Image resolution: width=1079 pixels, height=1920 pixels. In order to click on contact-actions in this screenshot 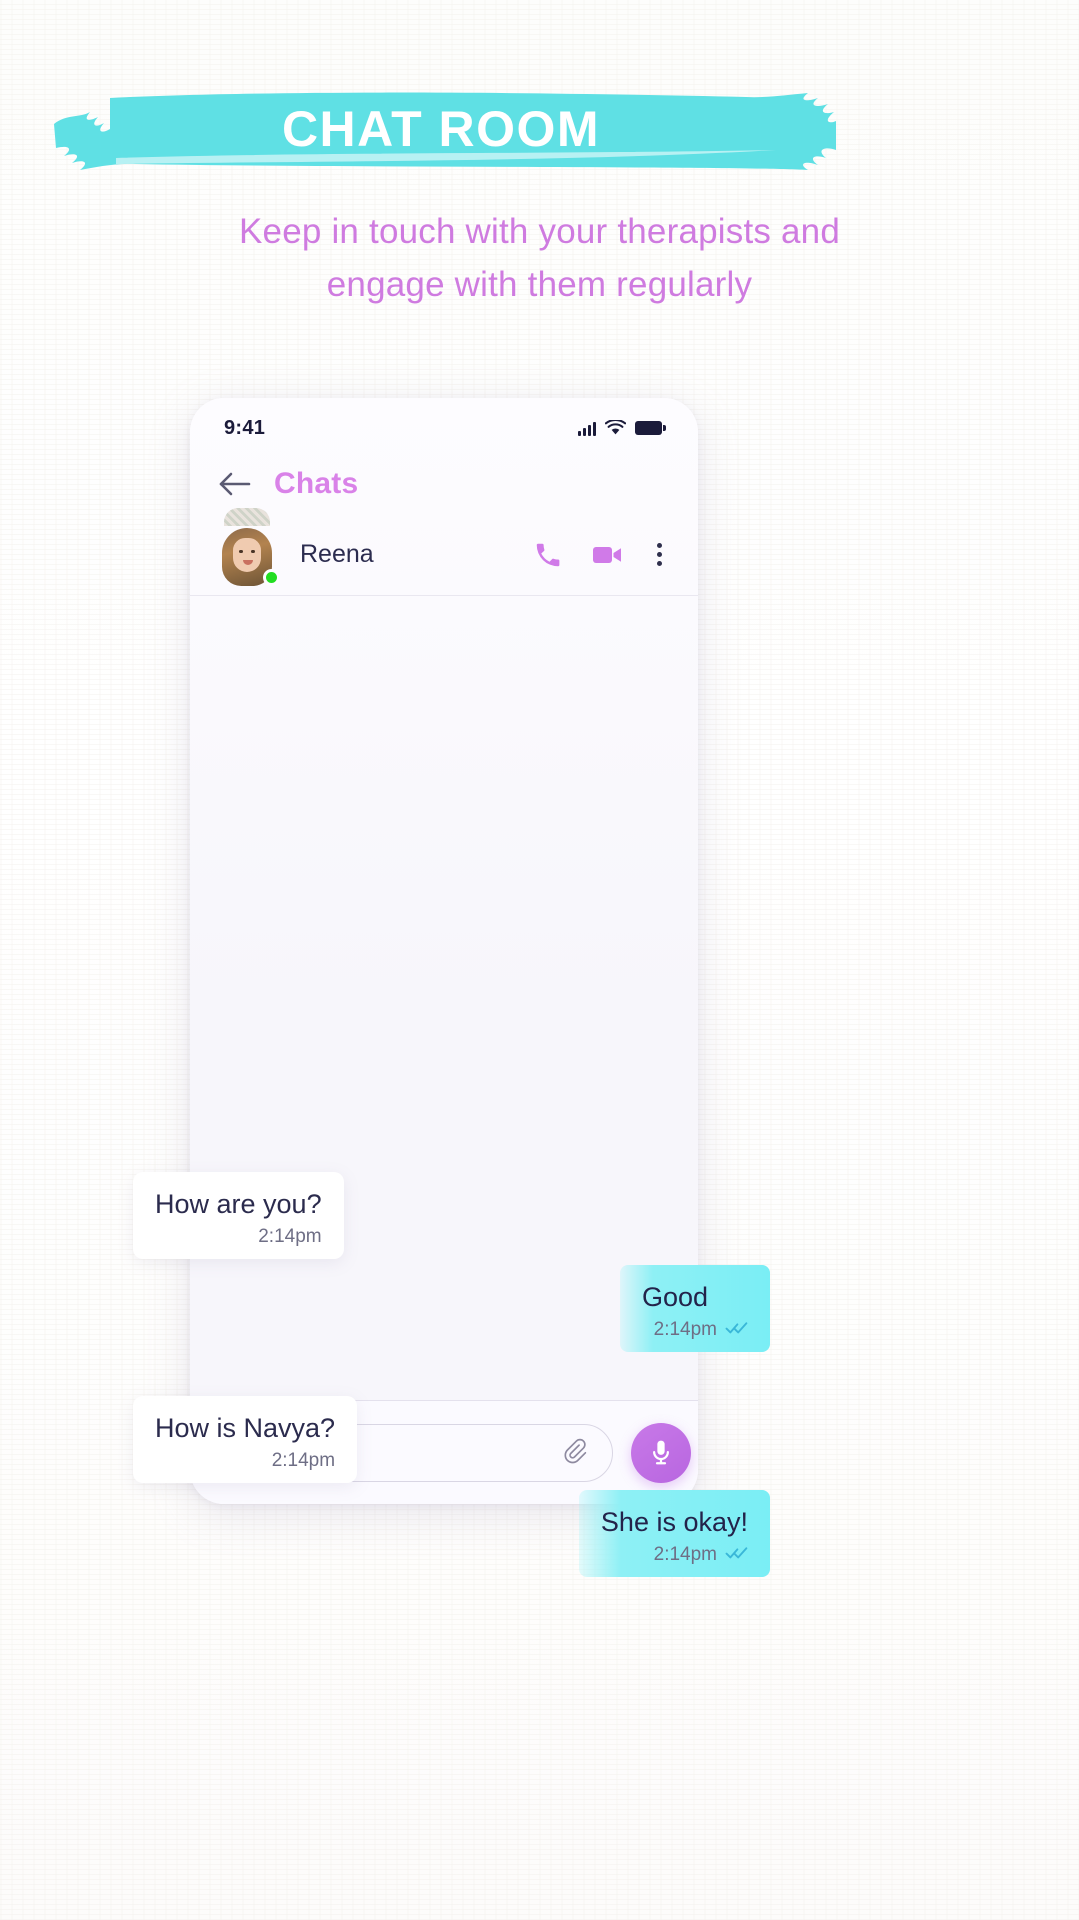, I will do `click(600, 555)`.